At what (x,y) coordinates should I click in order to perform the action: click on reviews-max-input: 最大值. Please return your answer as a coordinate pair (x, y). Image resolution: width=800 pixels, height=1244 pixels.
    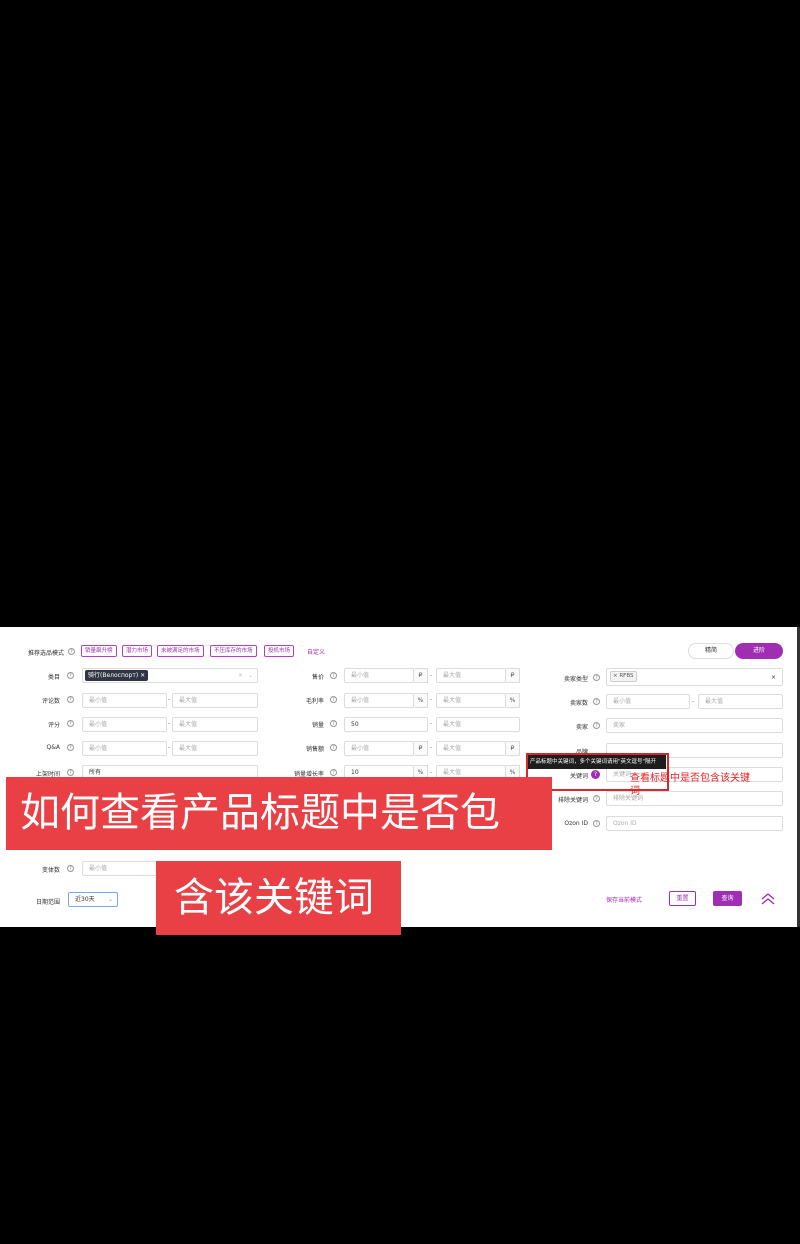
    Looking at the image, I should click on (215, 700).